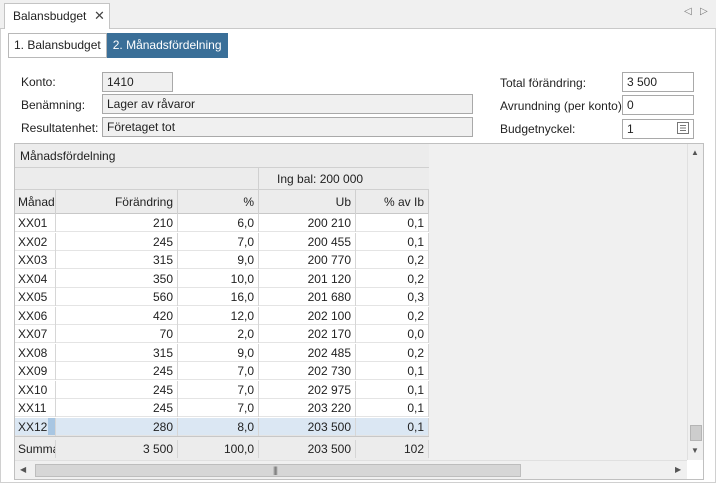 The height and width of the screenshot is (483, 716). Describe the element at coordinates (23, 469) in the screenshot. I see `scroll-left-icon: ◀` at that location.